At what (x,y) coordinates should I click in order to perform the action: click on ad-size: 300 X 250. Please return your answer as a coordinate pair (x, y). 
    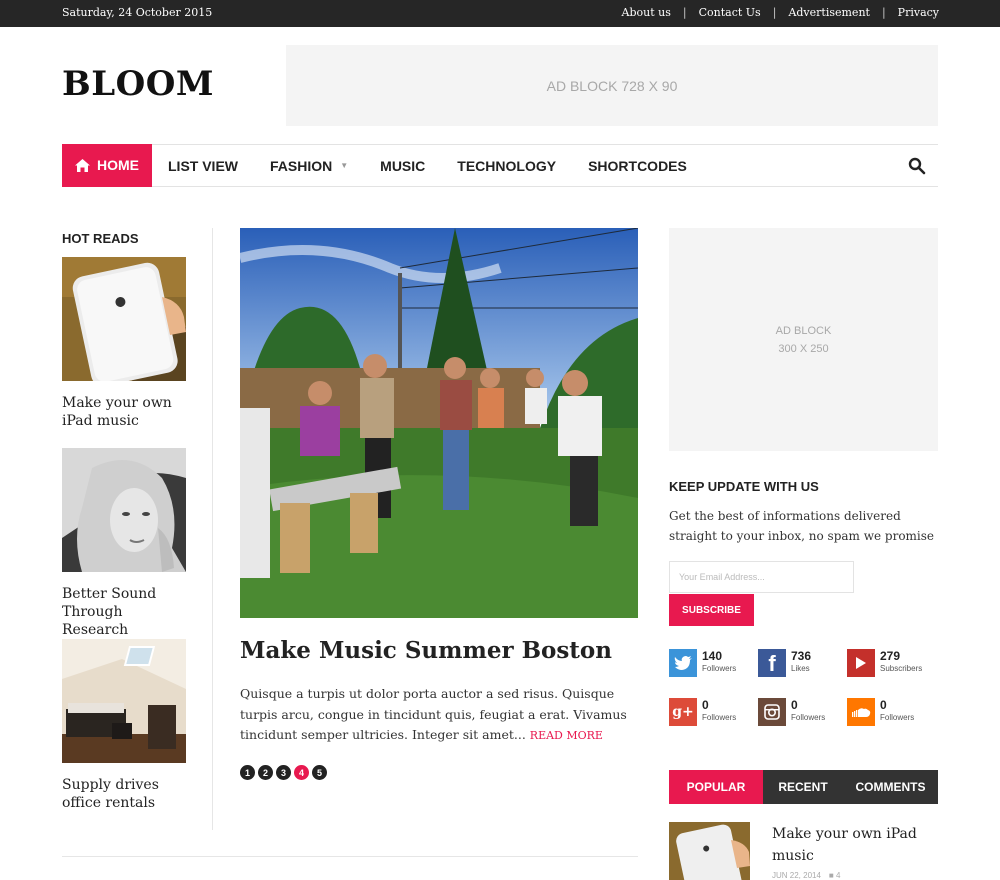
    Looking at the image, I should click on (803, 348).